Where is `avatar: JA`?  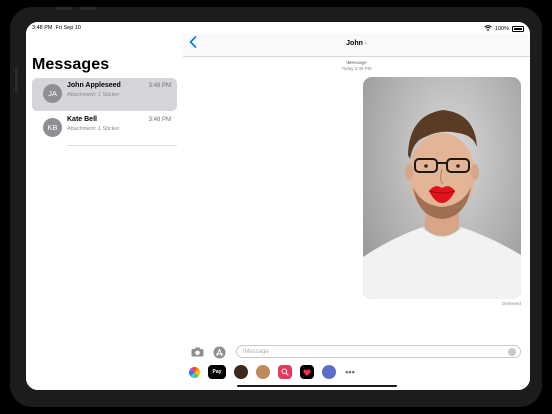 avatar: JA is located at coordinates (52, 93).